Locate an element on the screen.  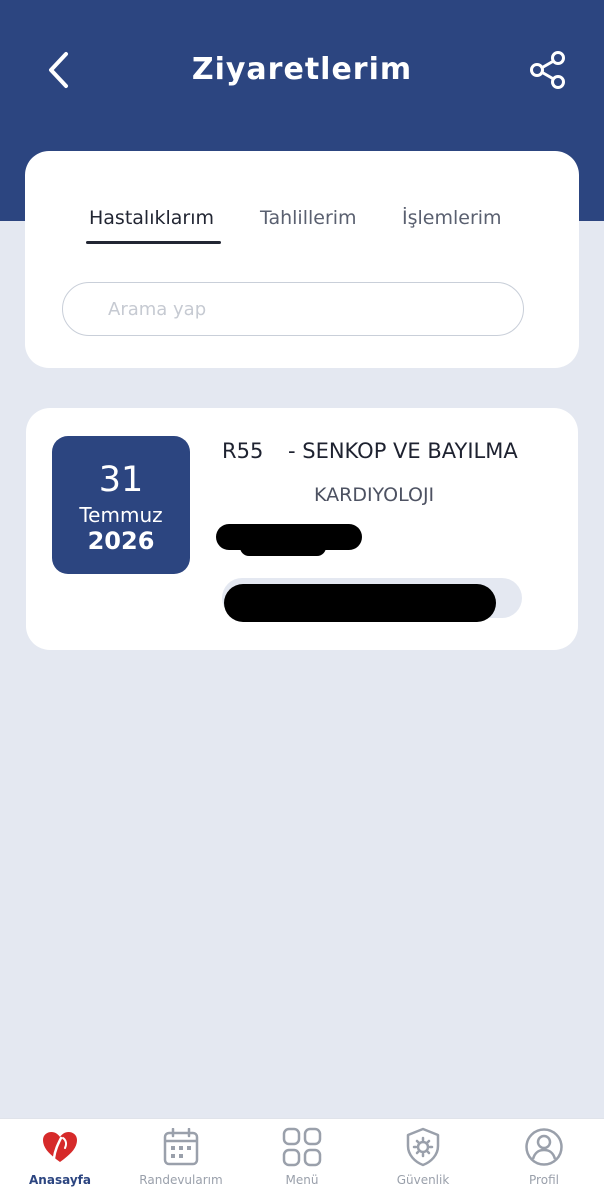
visit-year: 2026 is located at coordinates (121, 541).